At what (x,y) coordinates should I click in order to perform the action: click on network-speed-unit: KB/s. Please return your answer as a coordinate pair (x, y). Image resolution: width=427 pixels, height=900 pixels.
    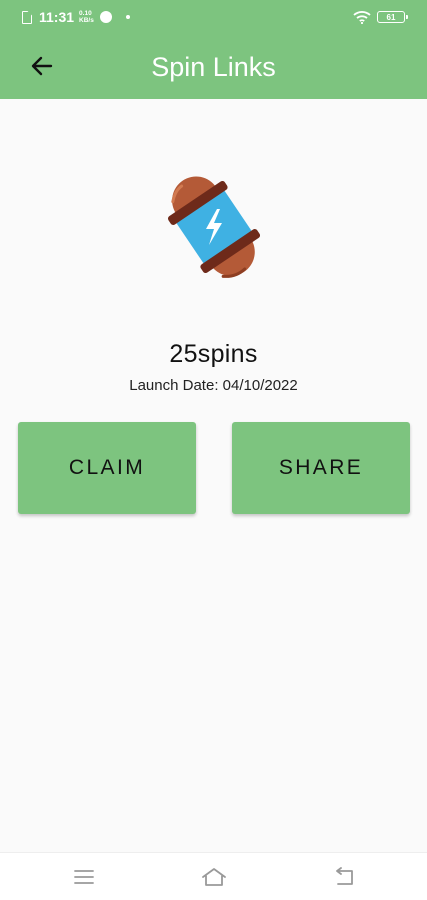
    Looking at the image, I should click on (86, 20).